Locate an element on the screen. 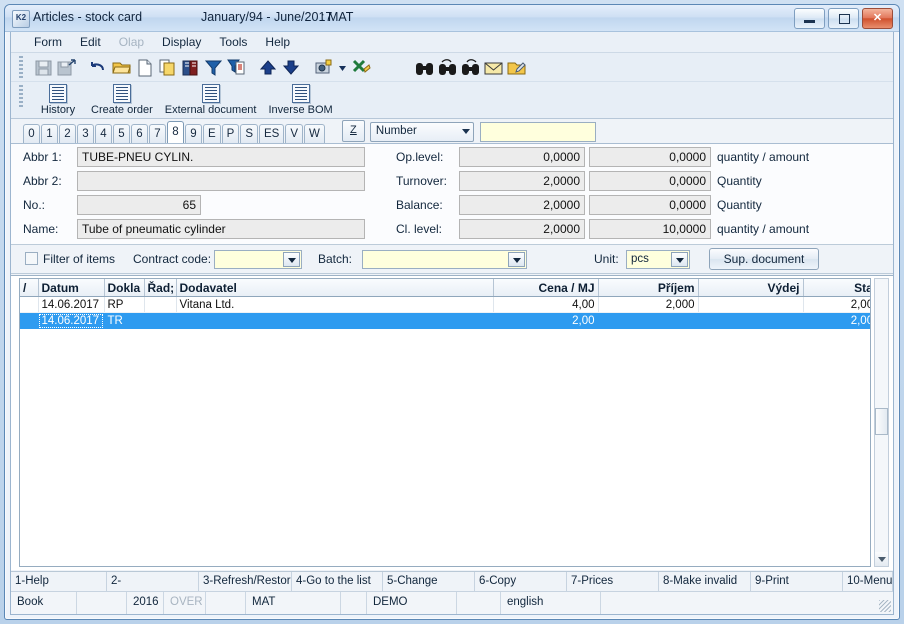 This screenshot has height=624, width=904. tab-7: 7 is located at coordinates (157, 133).